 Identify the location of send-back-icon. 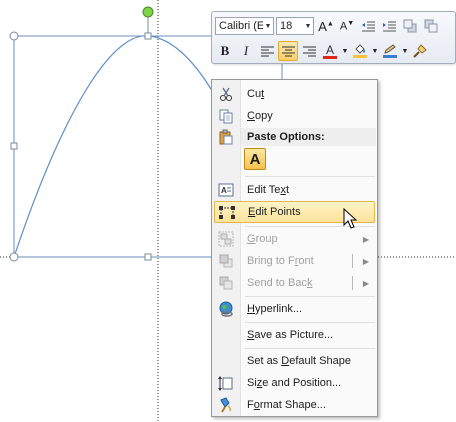
(226, 283).